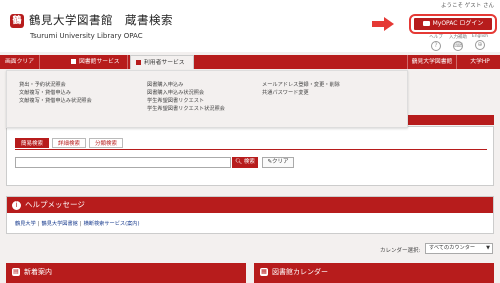  Describe the element at coordinates (69, 143) in the screenshot. I see `tab-advanced-search: 詳細検索` at that location.